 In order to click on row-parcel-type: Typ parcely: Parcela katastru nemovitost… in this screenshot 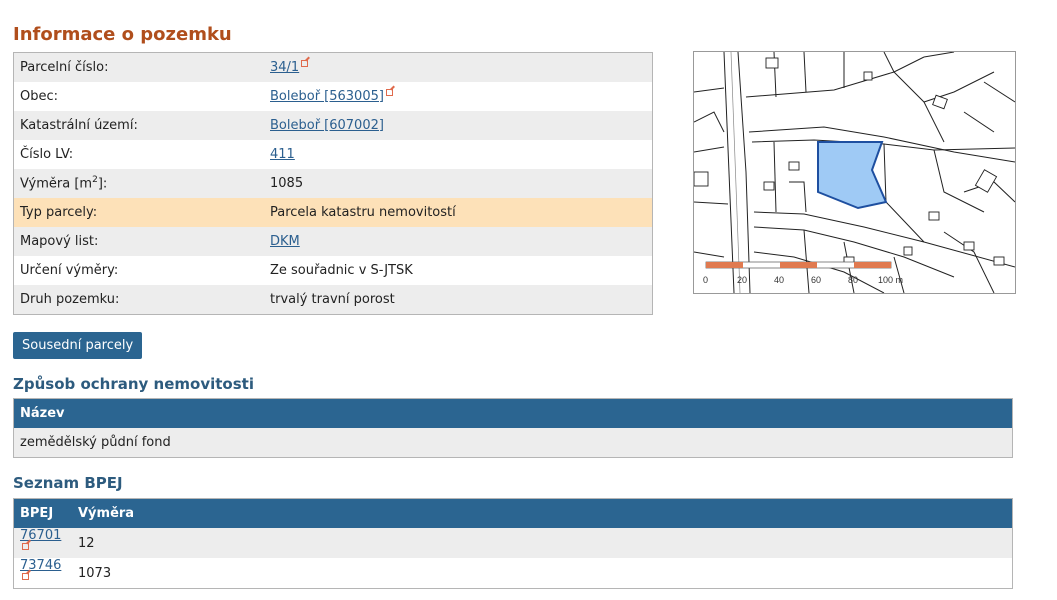, I will do `click(333, 212)`.